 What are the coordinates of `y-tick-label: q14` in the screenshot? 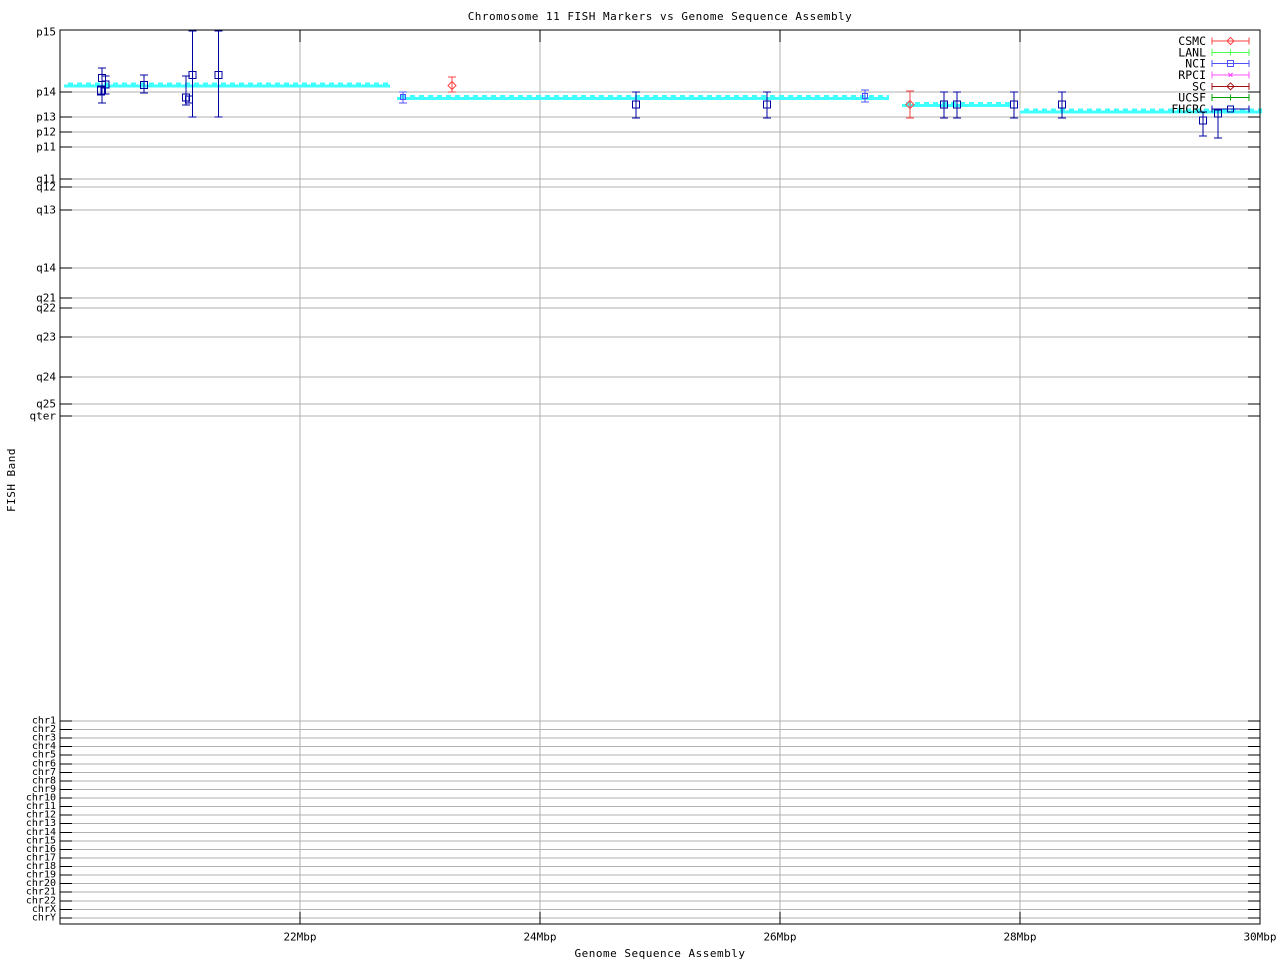 It's located at (46, 268).